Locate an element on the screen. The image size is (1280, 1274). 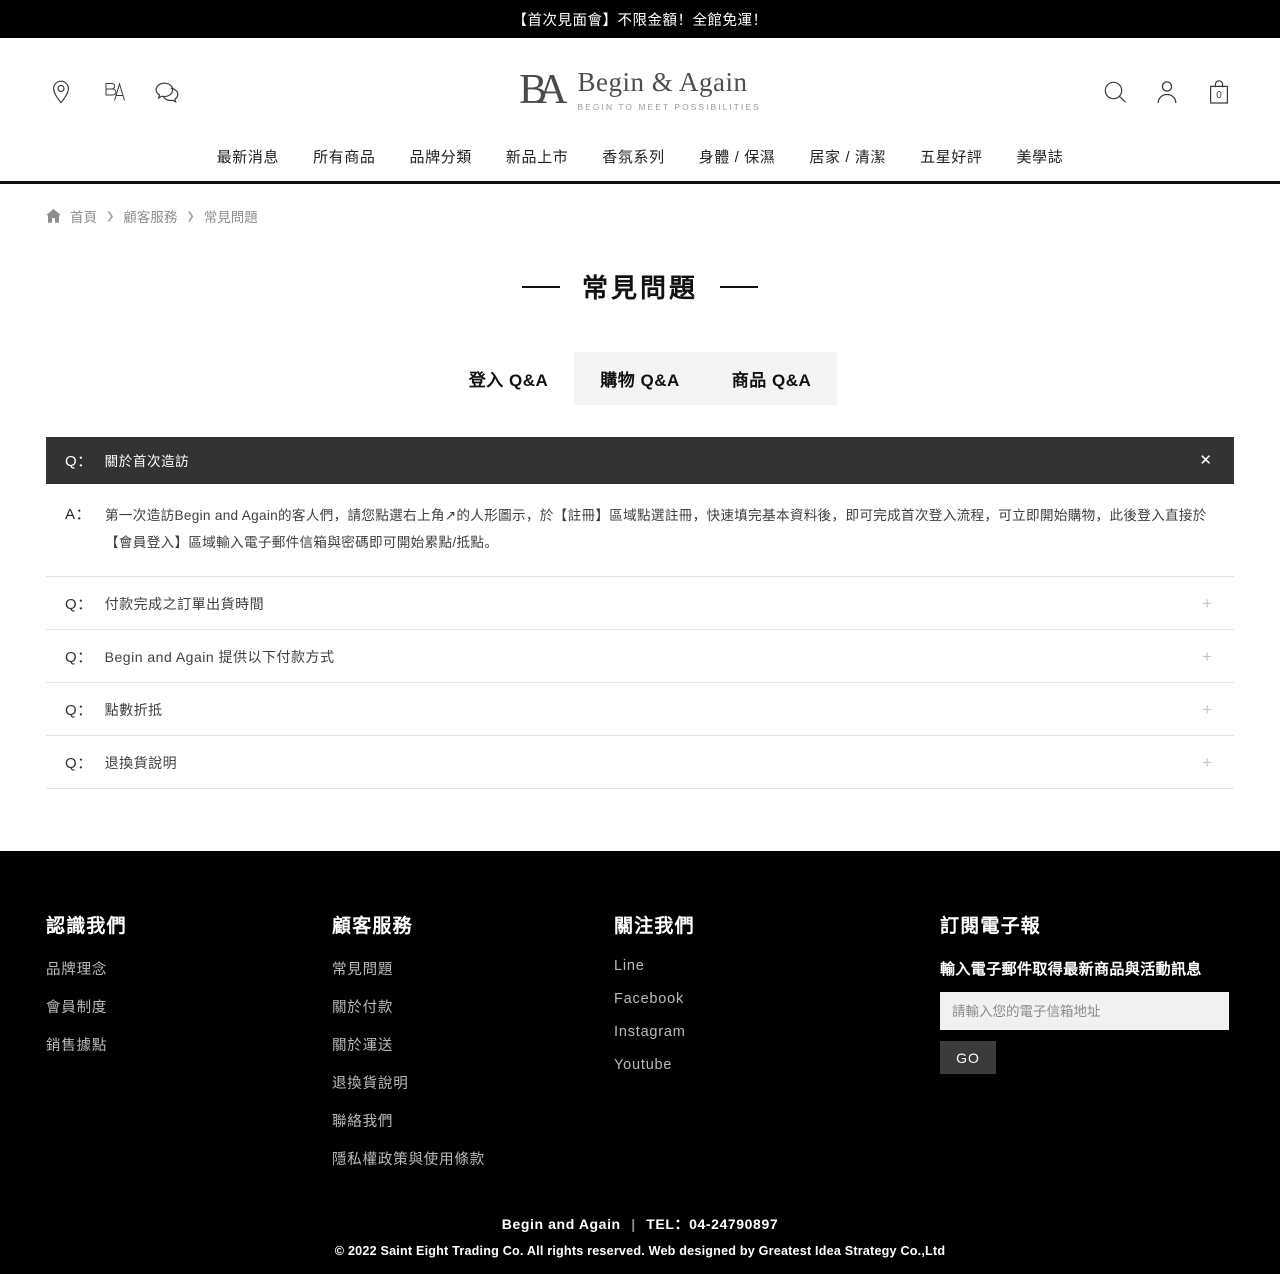
faq-question-line: Q： Begin and Again 提供以下付款方式 is located at coordinates (200, 656).